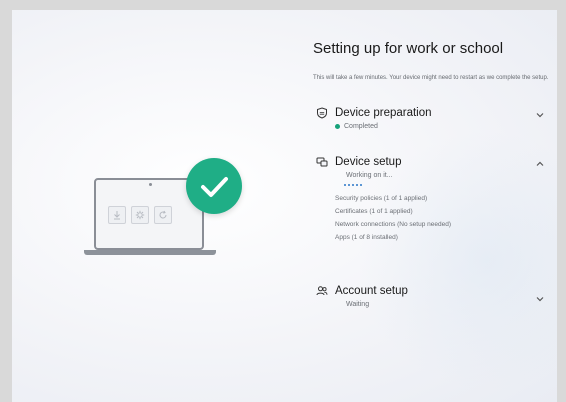 The height and width of the screenshot is (402, 566). Describe the element at coordinates (322, 291) in the screenshot. I see `people-icon` at that location.